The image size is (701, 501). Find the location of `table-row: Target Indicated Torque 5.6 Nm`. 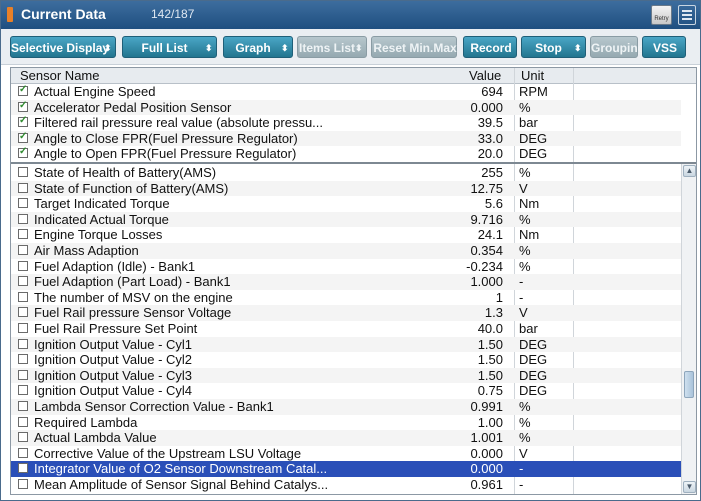

table-row: Target Indicated Torque 5.6 Nm is located at coordinates (346, 204).